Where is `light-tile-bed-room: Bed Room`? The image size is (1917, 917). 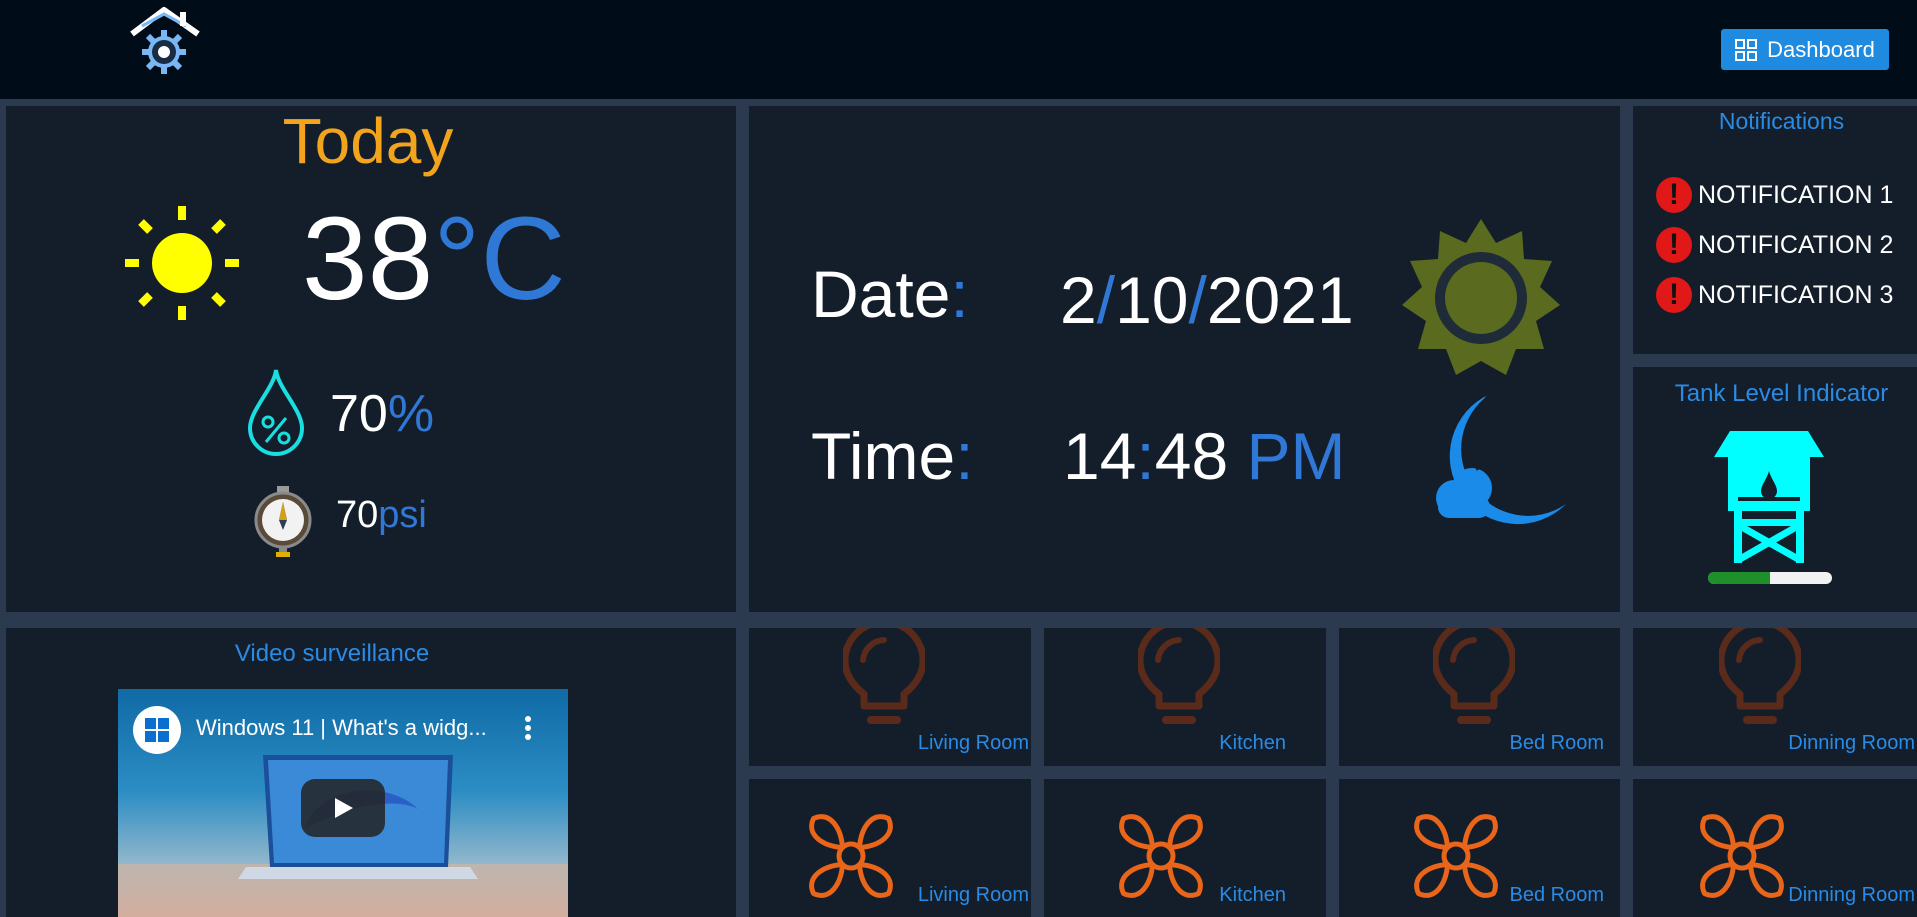 light-tile-bed-room: Bed Room is located at coordinates (1479, 697).